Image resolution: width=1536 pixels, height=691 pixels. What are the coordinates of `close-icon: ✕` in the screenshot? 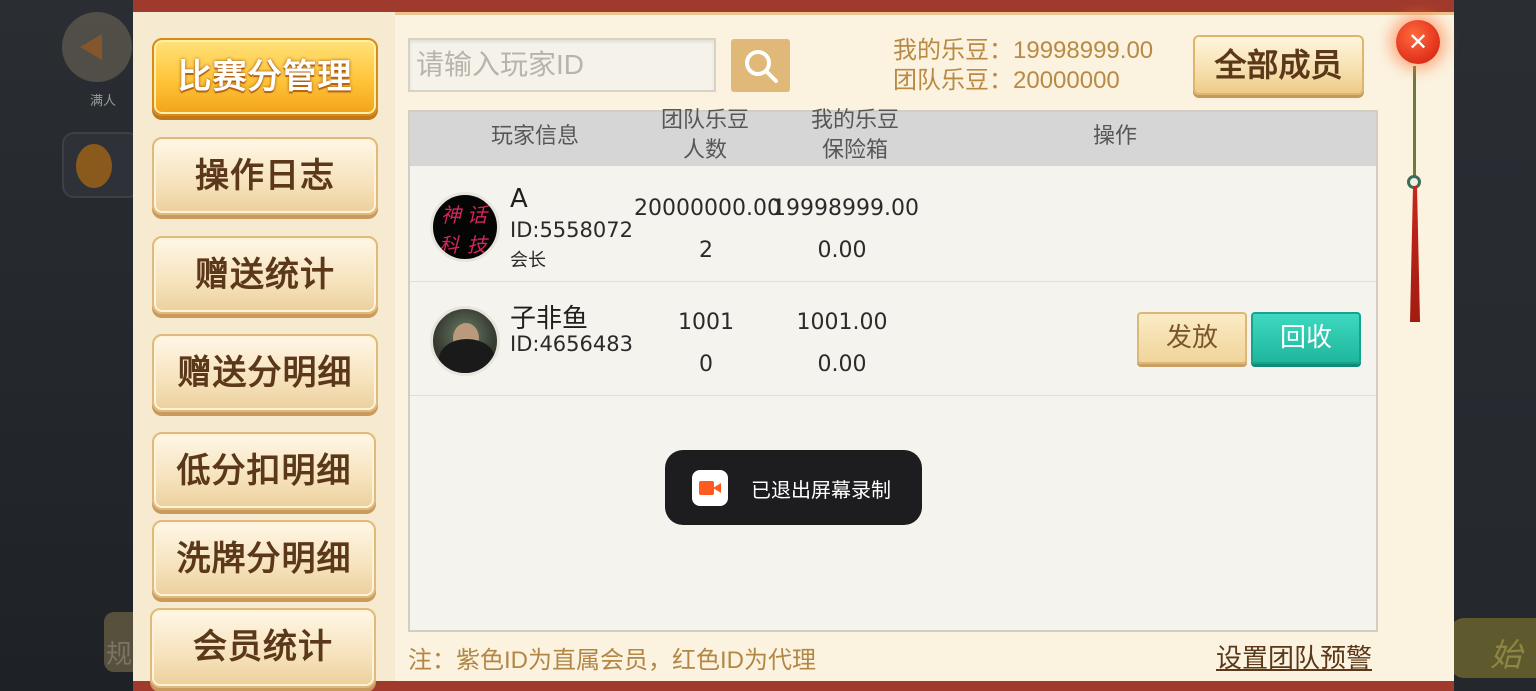 It's located at (1418, 42).